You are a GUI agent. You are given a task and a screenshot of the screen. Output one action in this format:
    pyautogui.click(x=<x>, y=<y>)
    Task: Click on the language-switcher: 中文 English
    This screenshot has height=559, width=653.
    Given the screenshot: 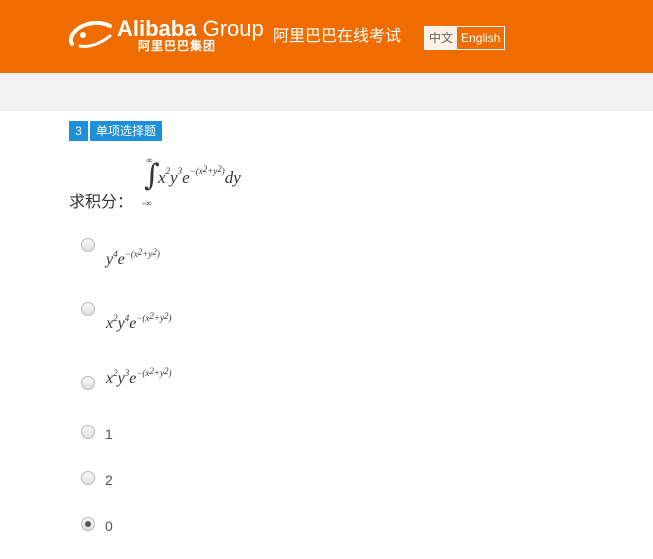 What is the action you would take?
    pyautogui.click(x=465, y=38)
    